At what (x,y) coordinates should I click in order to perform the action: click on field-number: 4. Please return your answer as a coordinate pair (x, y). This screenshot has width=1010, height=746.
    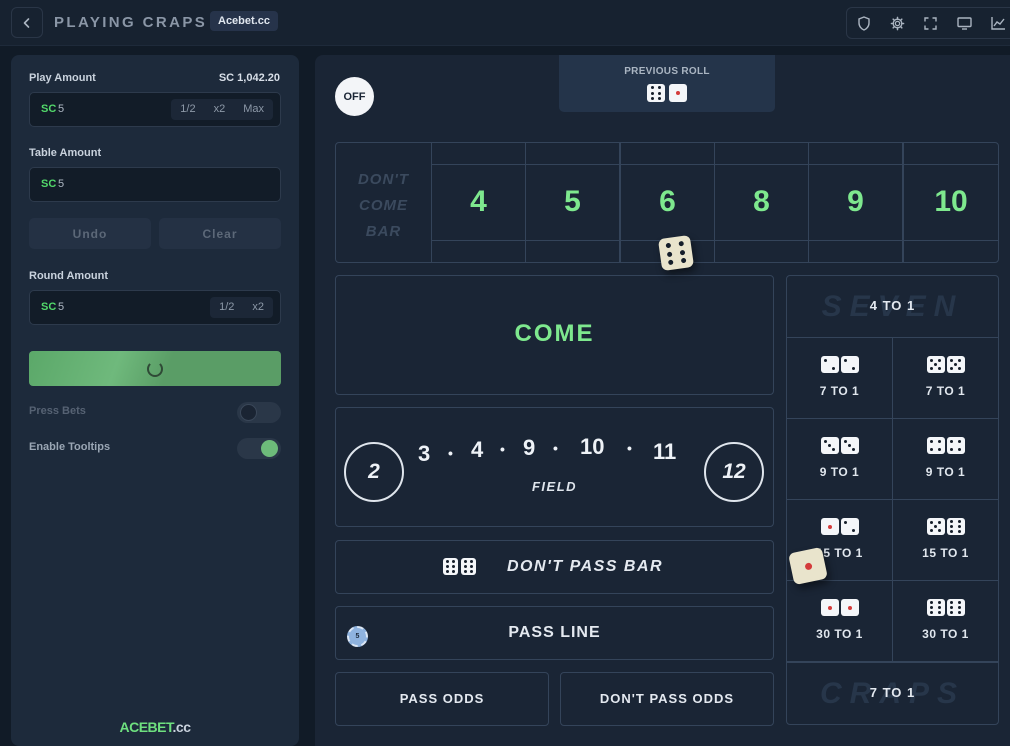
    Looking at the image, I should click on (477, 449).